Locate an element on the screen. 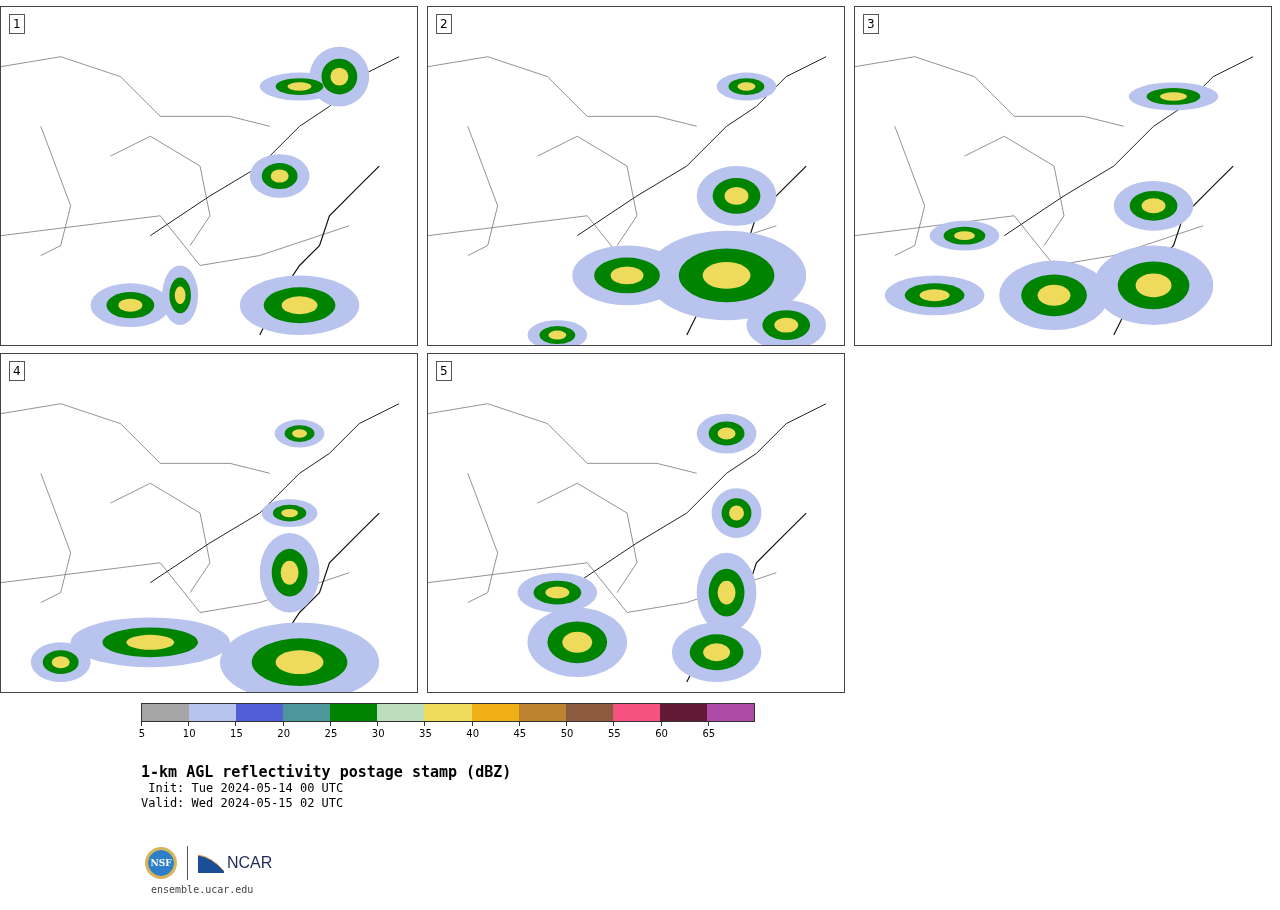 This screenshot has width=1280, height=910. tick-label: 60 is located at coordinates (661, 733).